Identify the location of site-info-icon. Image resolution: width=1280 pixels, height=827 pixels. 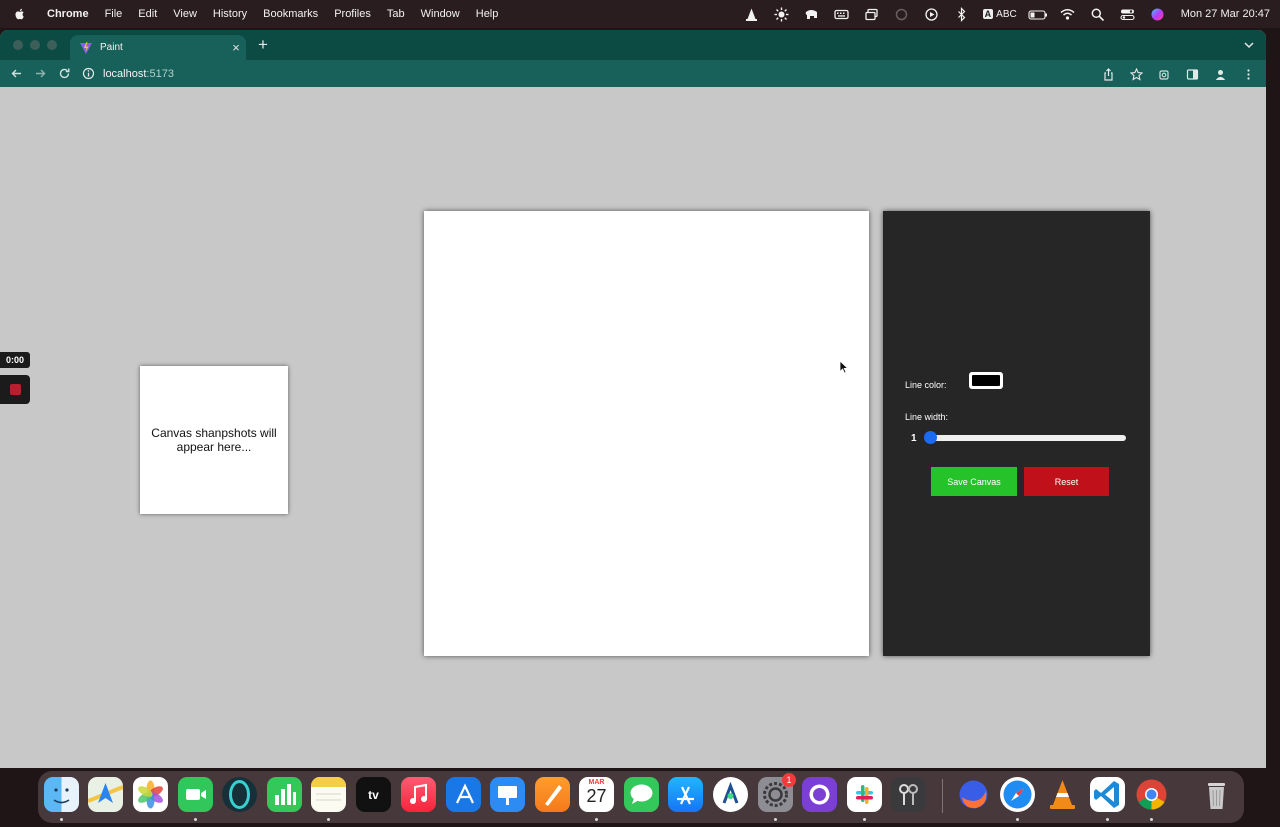
(88, 73).